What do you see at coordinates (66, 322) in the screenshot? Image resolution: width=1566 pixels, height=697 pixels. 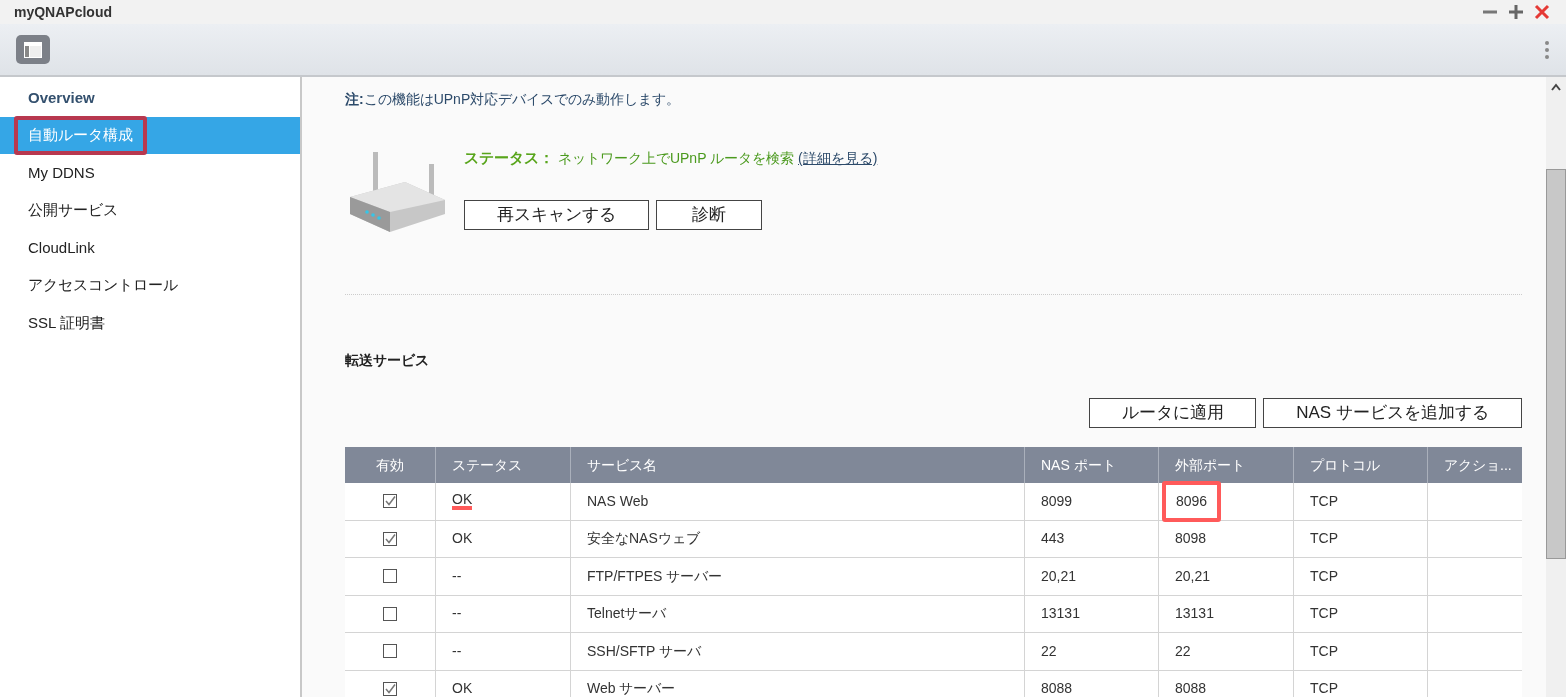 I see `sidebar-label: SSL 証明書` at bounding box center [66, 322].